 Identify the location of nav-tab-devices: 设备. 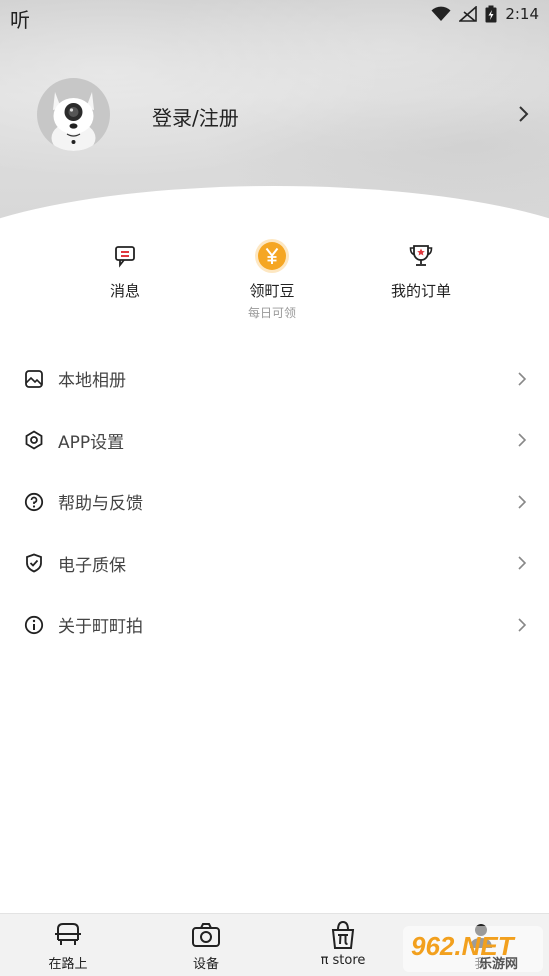
(206, 945).